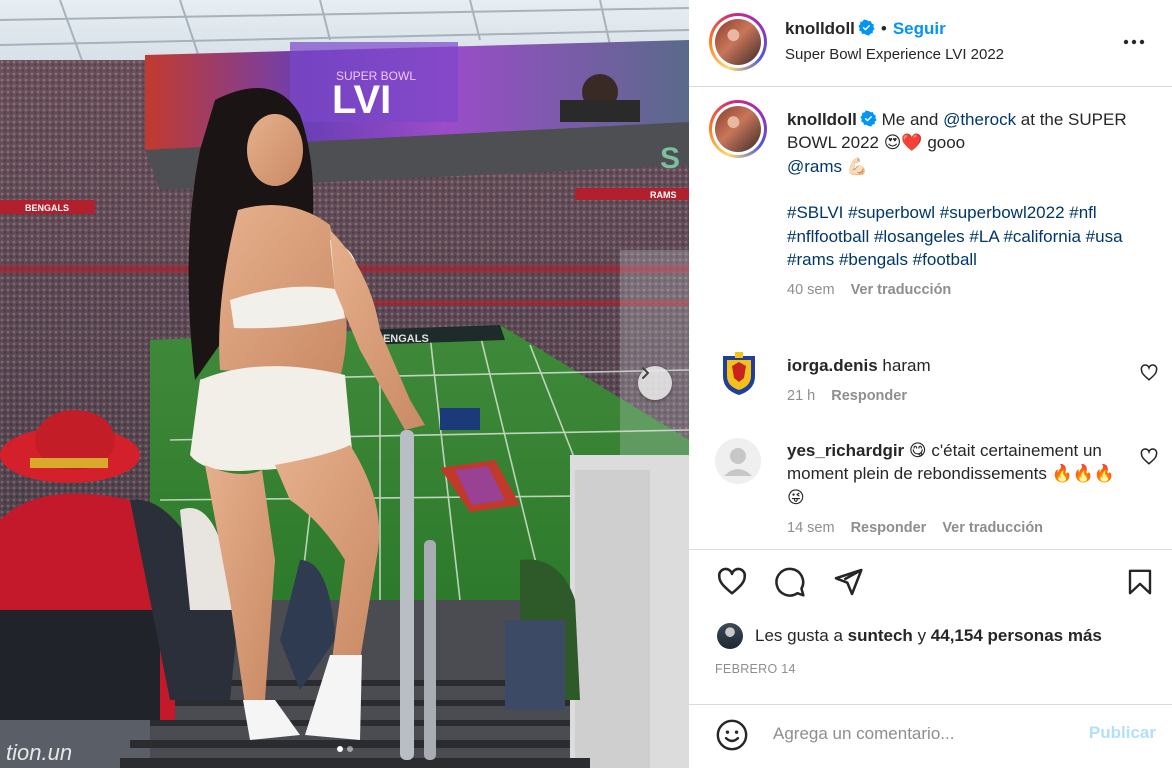 The height and width of the screenshot is (768, 1172). What do you see at coordinates (738, 42) in the screenshot?
I see `author-avatar` at bounding box center [738, 42].